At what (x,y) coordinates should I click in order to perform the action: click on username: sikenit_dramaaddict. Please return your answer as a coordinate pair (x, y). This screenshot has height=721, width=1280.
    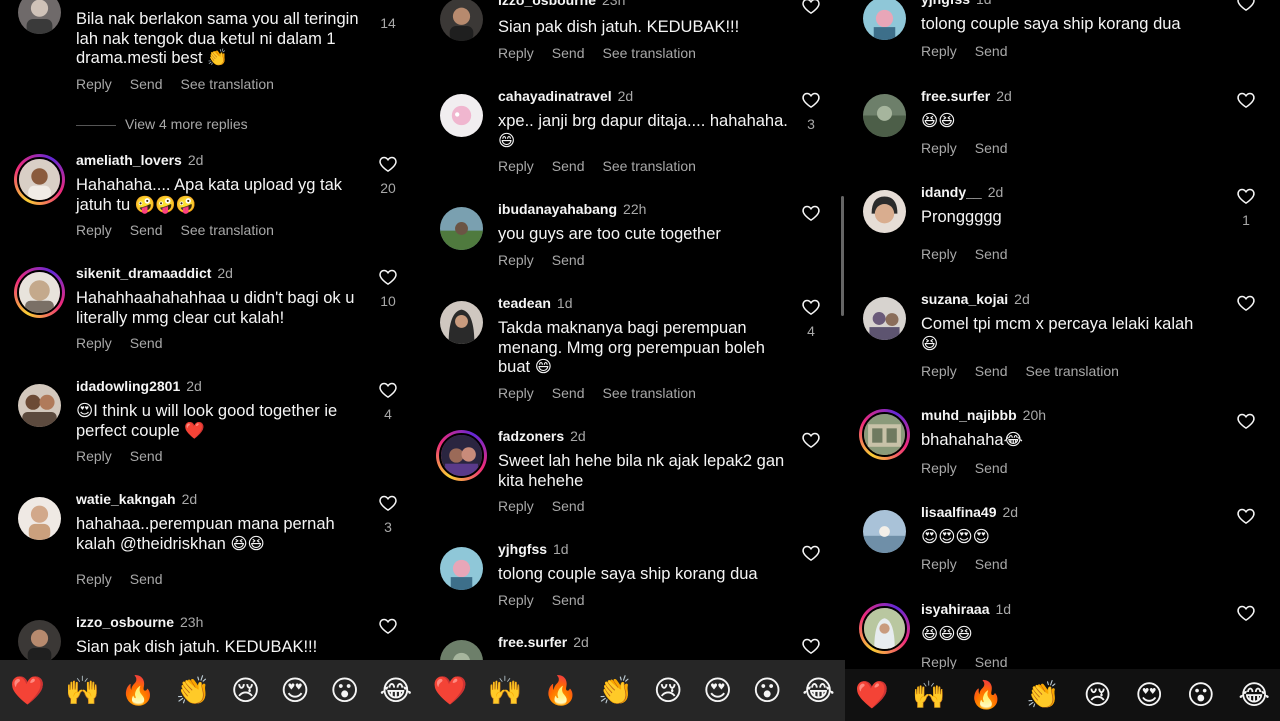
    Looking at the image, I should click on (143, 273).